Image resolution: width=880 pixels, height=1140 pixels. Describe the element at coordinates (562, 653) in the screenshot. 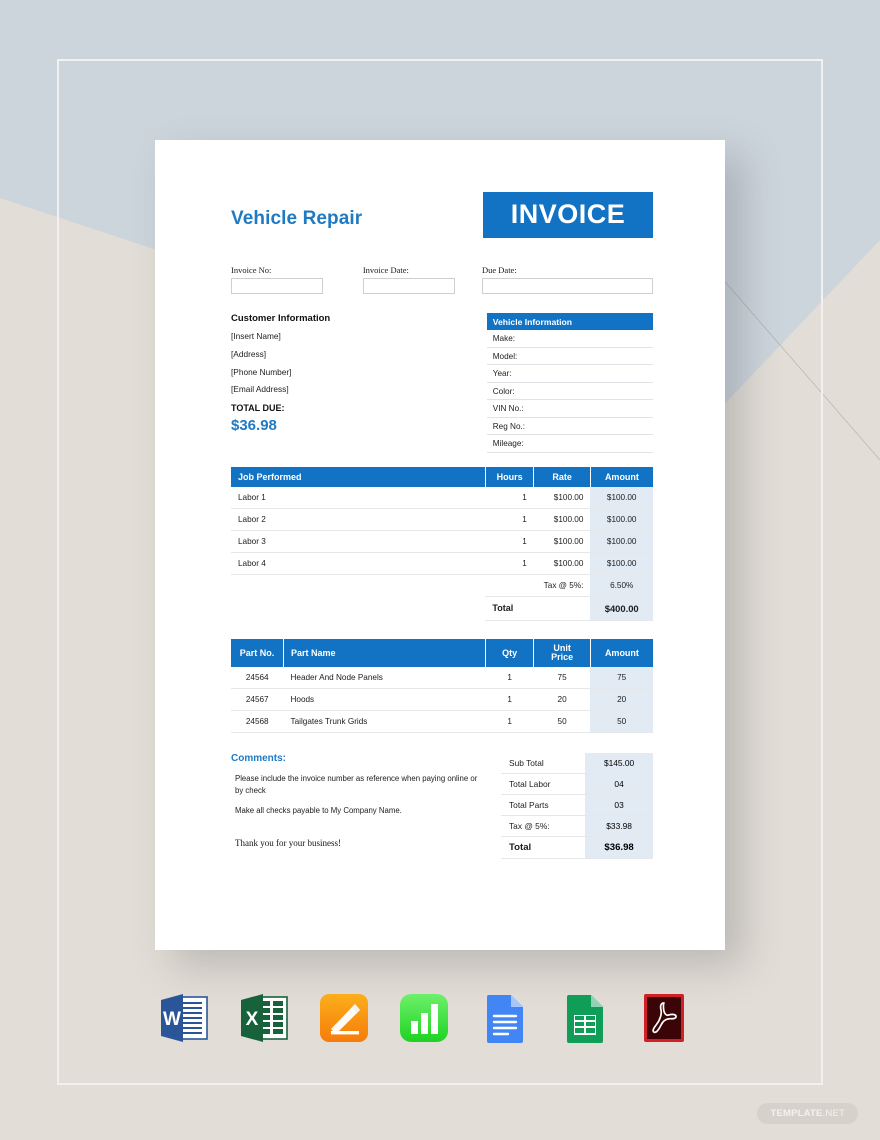

I see `parts-col-unit-price: Unit Price` at that location.